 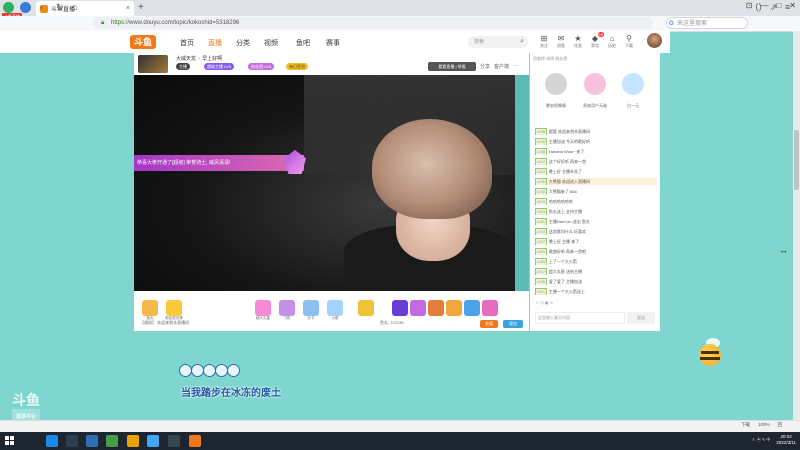 I want to click on streamer-avatar, so click(x=153, y=64).